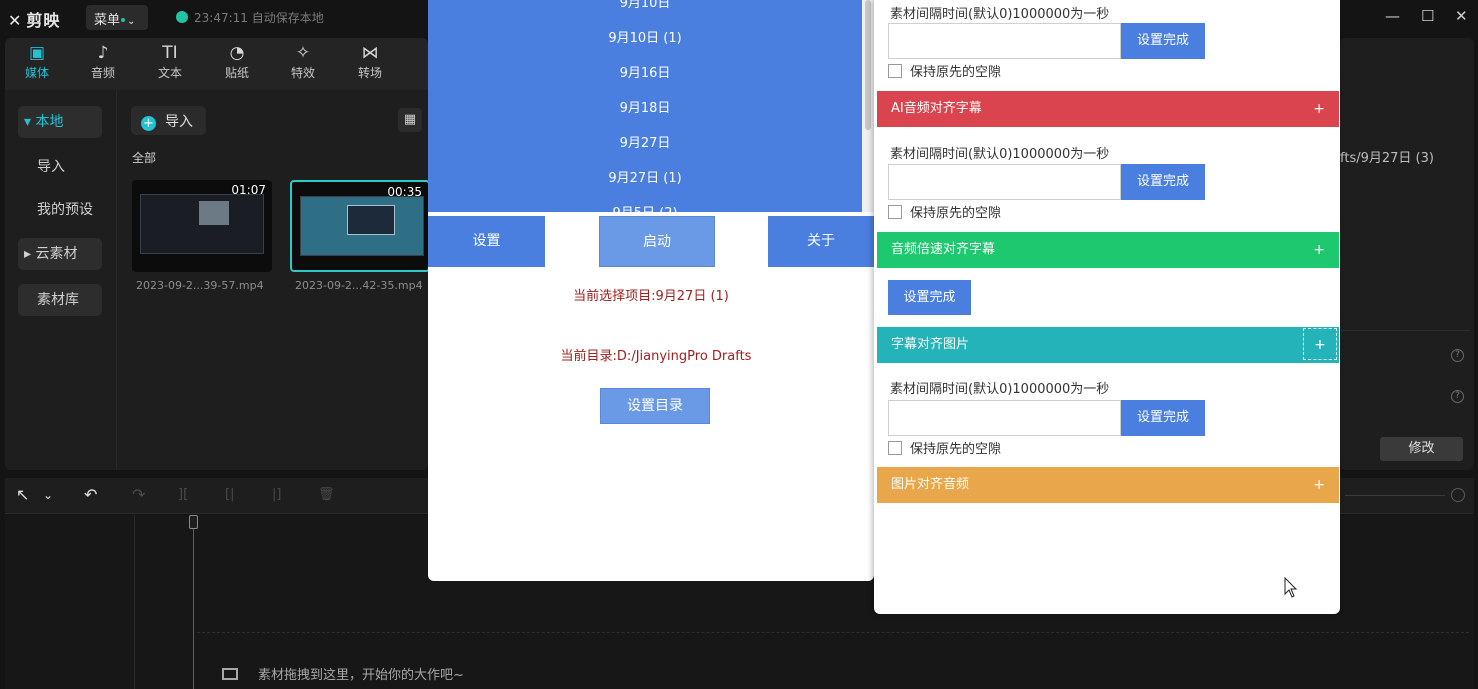 Image resolution: width=1478 pixels, height=689 pixels. What do you see at coordinates (645, 176) in the screenshot?
I see `list-item: 9月27日 (1)` at bounding box center [645, 176].